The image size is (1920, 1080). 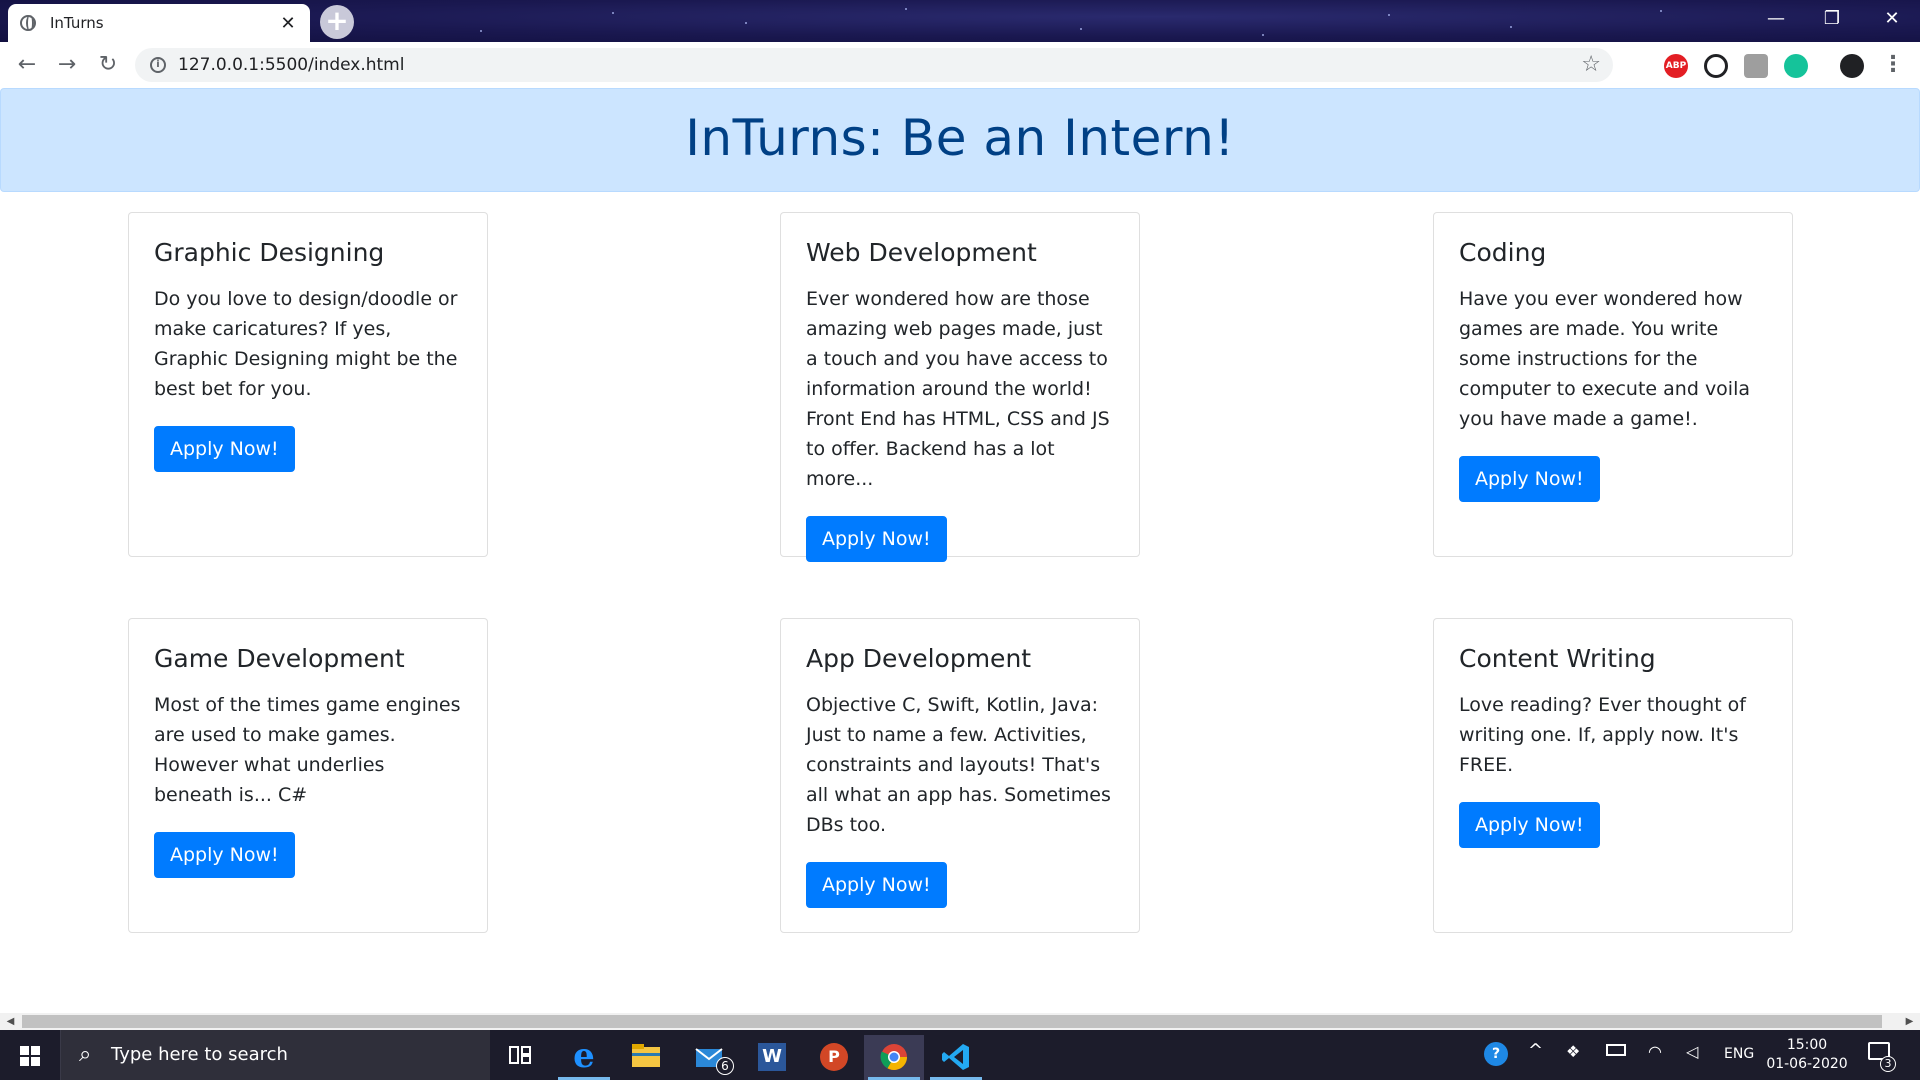 I want to click on scroll-left-arrow-icon: ◀, so click(x=10, y=1021).